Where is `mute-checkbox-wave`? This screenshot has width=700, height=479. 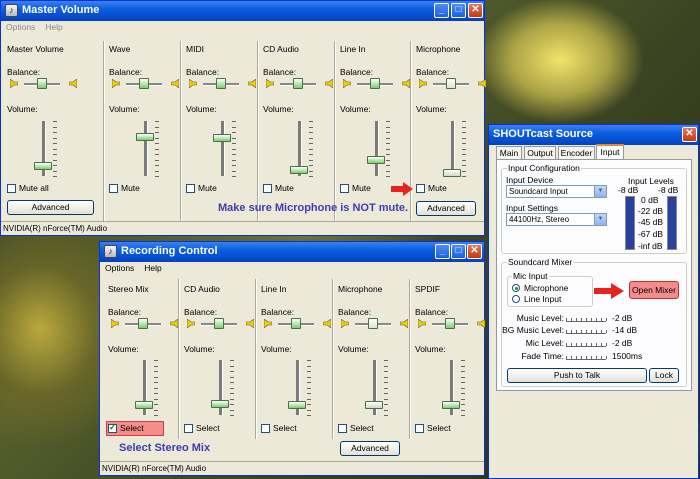 mute-checkbox-wave is located at coordinates (113, 188).